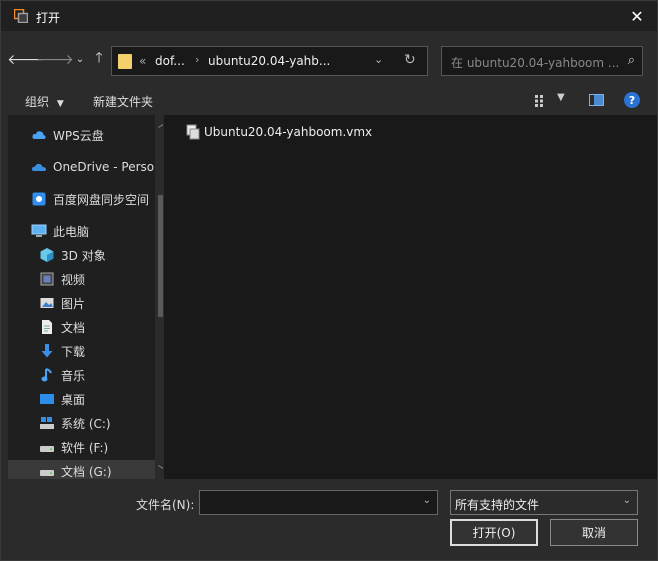 The image size is (658, 561). Describe the element at coordinates (329, 101) in the screenshot. I see `toolbar: 组织 ▼ 新建文件夹 ▼ ?` at that location.